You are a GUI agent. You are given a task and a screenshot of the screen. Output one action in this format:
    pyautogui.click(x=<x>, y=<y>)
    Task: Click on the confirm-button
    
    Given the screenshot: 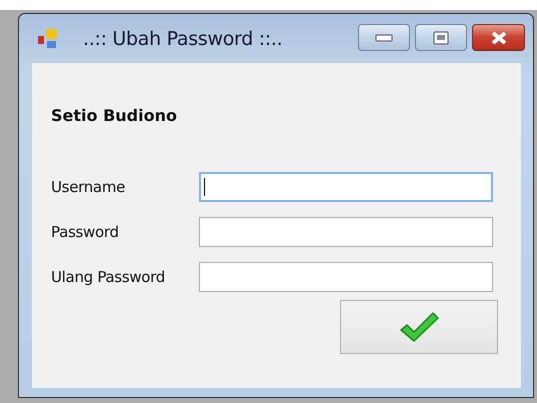 What is the action you would take?
    pyautogui.click(x=419, y=327)
    